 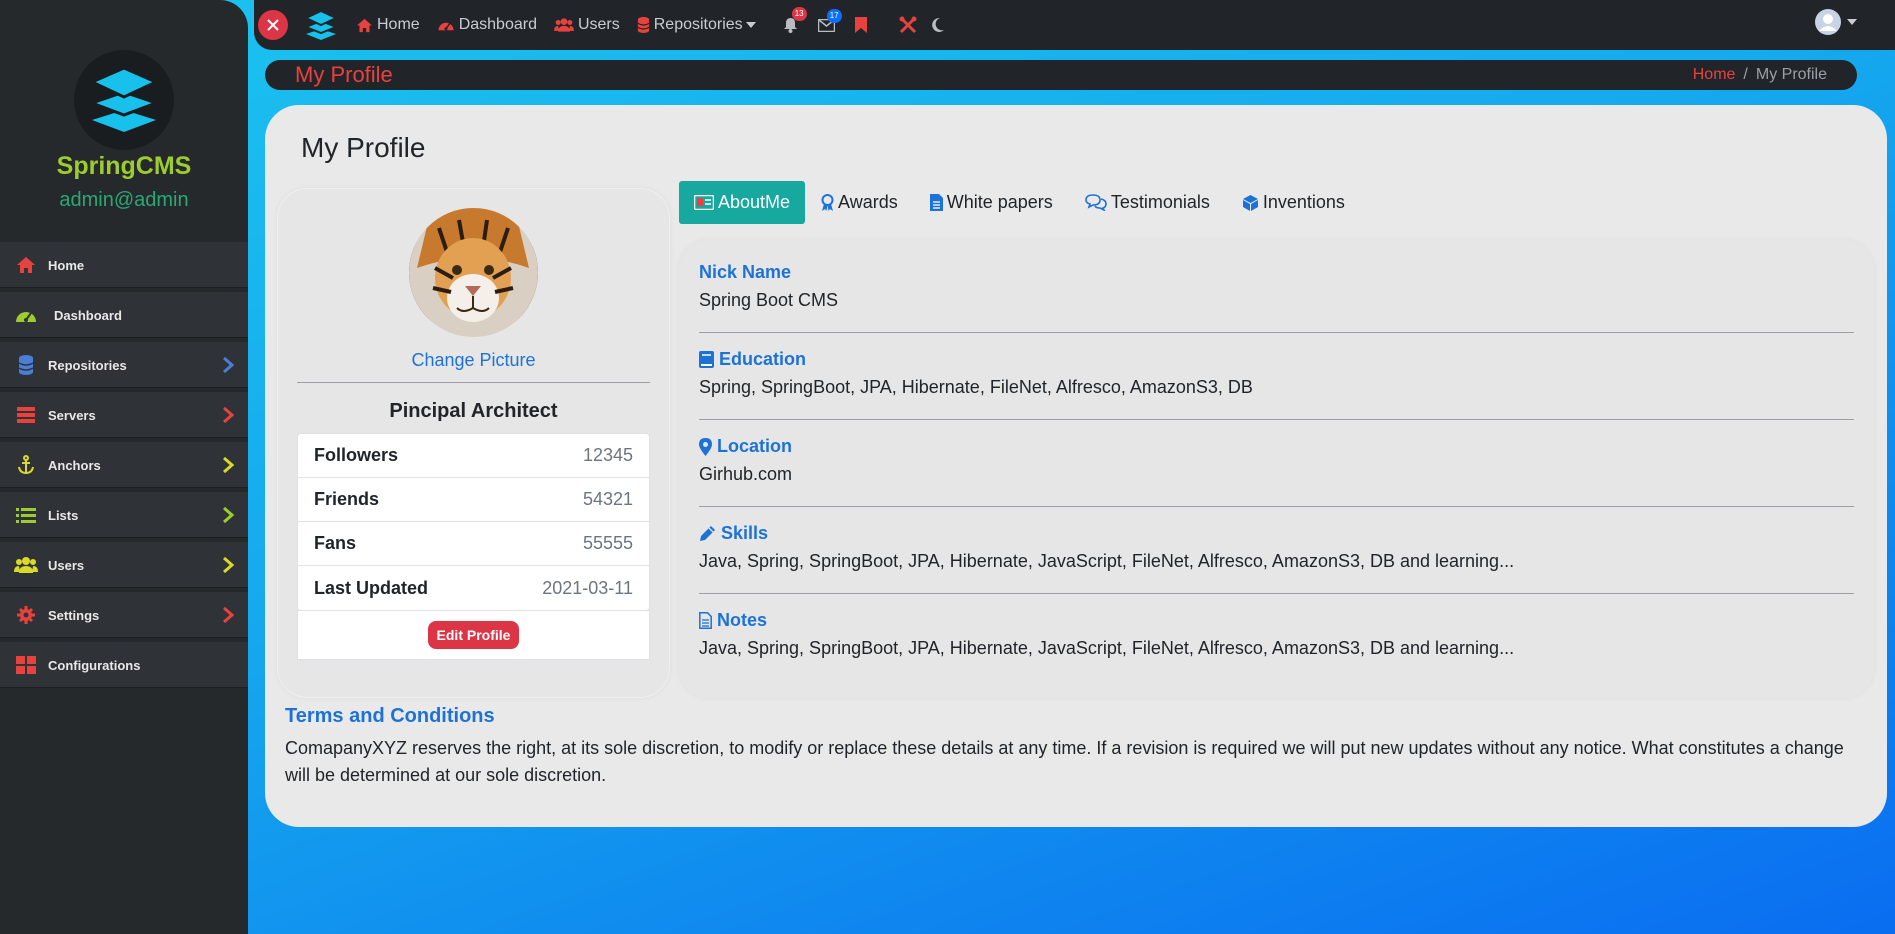 What do you see at coordinates (1250, 202) in the screenshot?
I see `cube-icon` at bounding box center [1250, 202].